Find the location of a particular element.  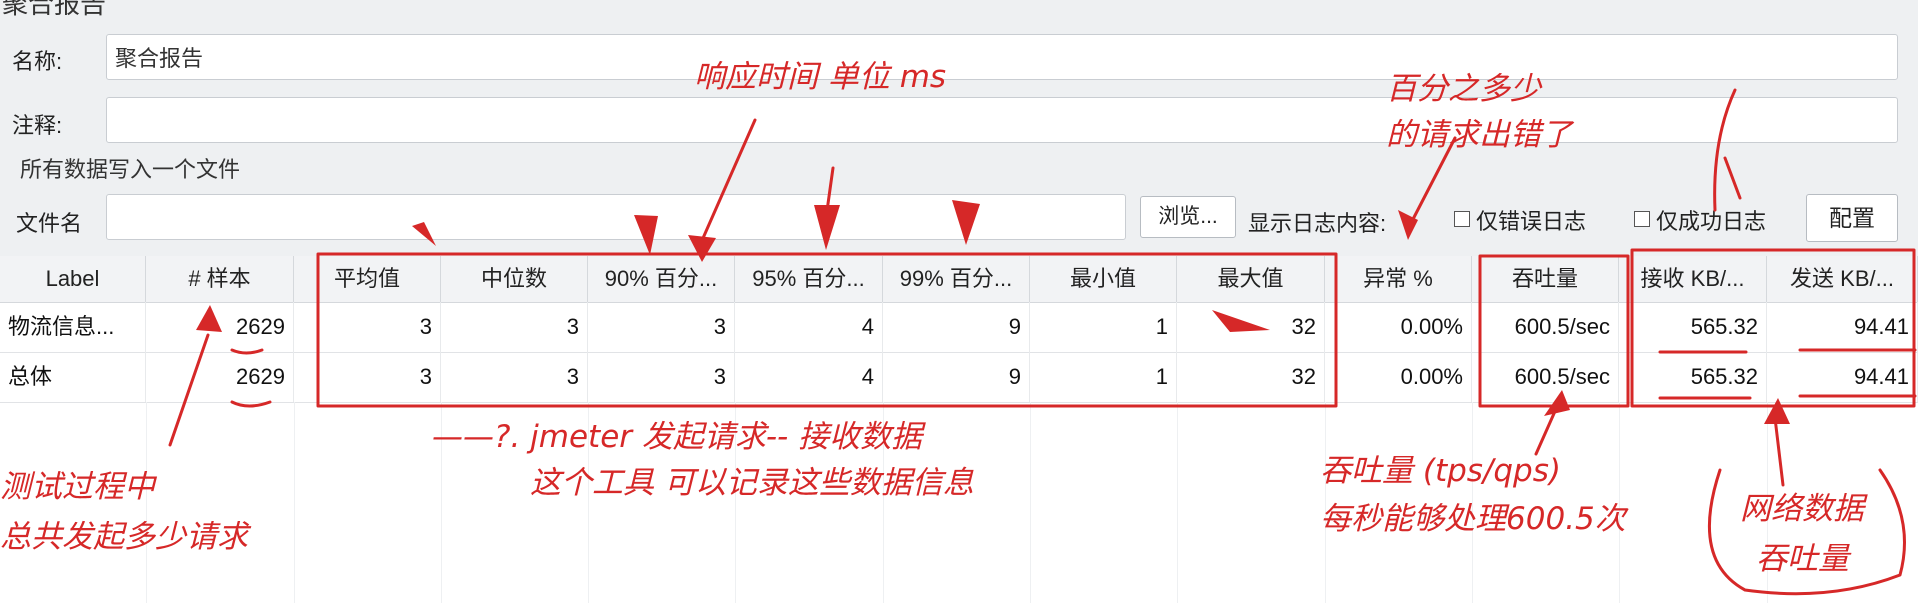

annotation-samples-line1: 测试过程中 is located at coordinates (77, 487).